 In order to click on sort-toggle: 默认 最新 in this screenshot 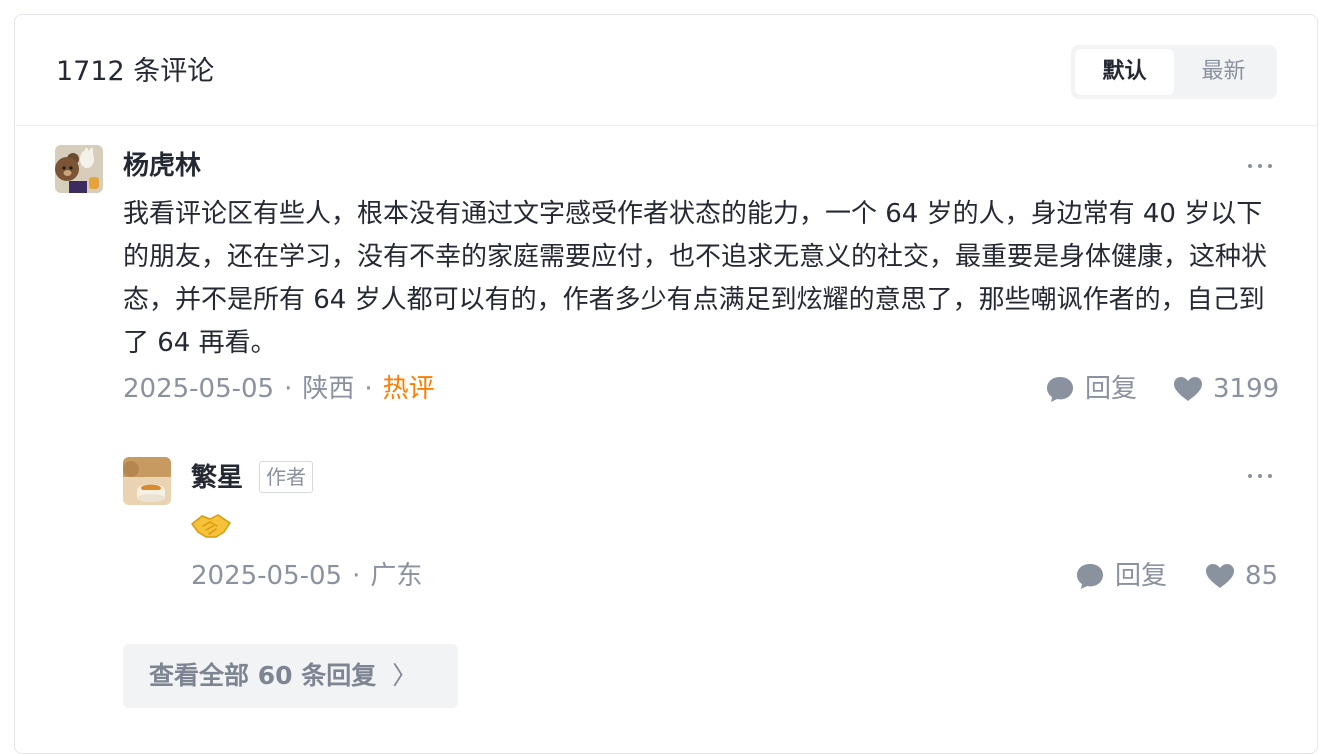, I will do `click(1174, 72)`.